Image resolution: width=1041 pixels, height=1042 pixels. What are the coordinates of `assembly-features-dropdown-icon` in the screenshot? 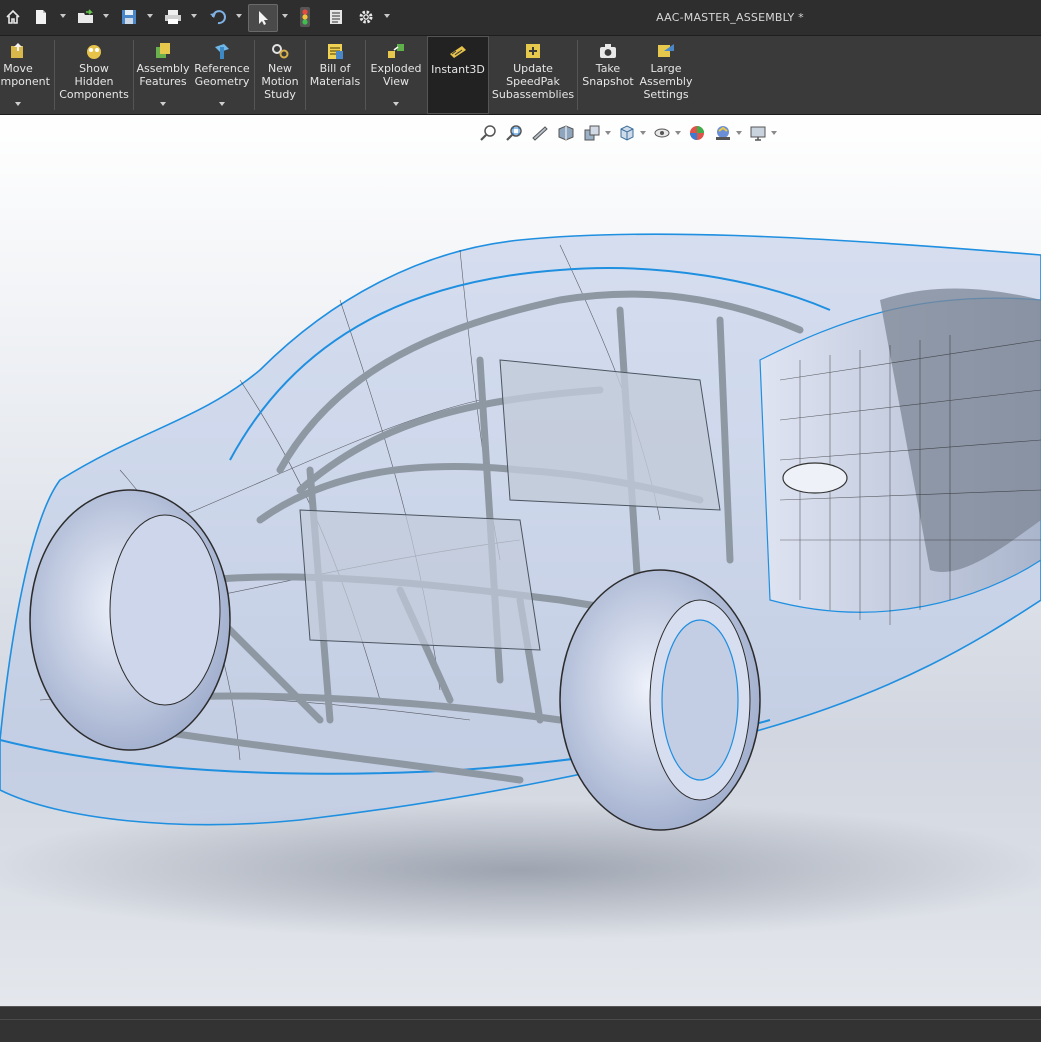 It's located at (163, 104).